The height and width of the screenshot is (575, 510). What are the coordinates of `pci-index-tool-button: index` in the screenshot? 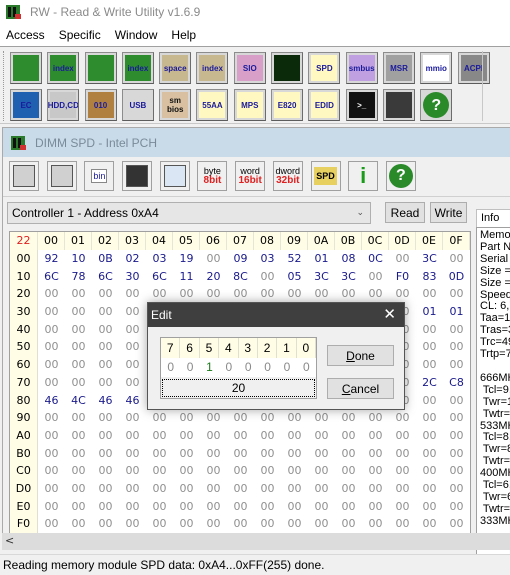 It's located at (63, 68).